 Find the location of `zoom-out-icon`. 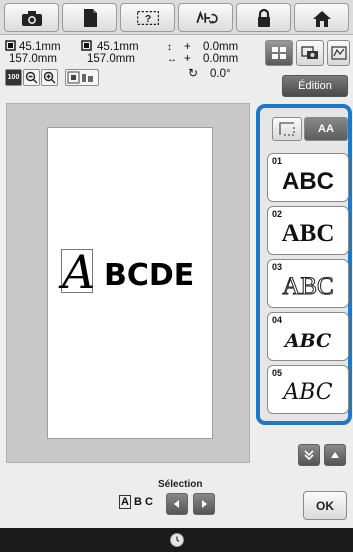

zoom-out-icon is located at coordinates (31, 77).